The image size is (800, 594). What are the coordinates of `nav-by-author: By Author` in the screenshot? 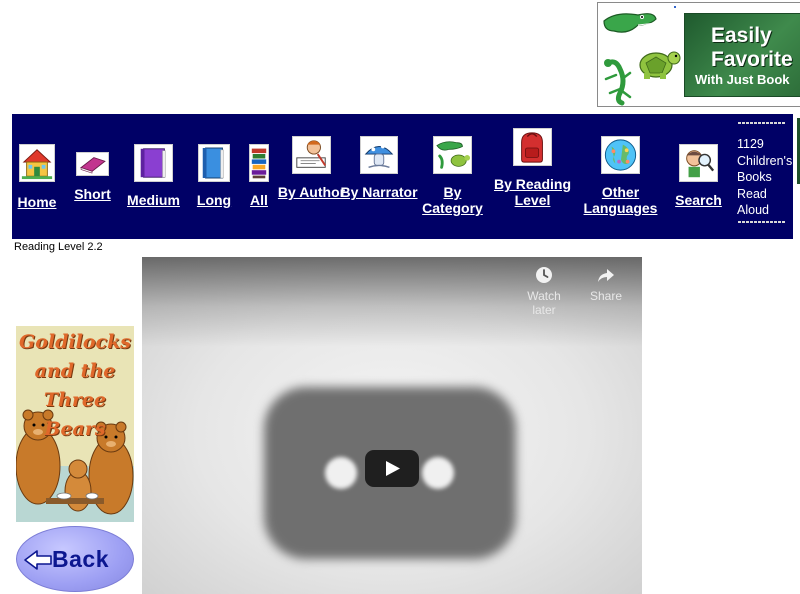 It's located at (311, 176).